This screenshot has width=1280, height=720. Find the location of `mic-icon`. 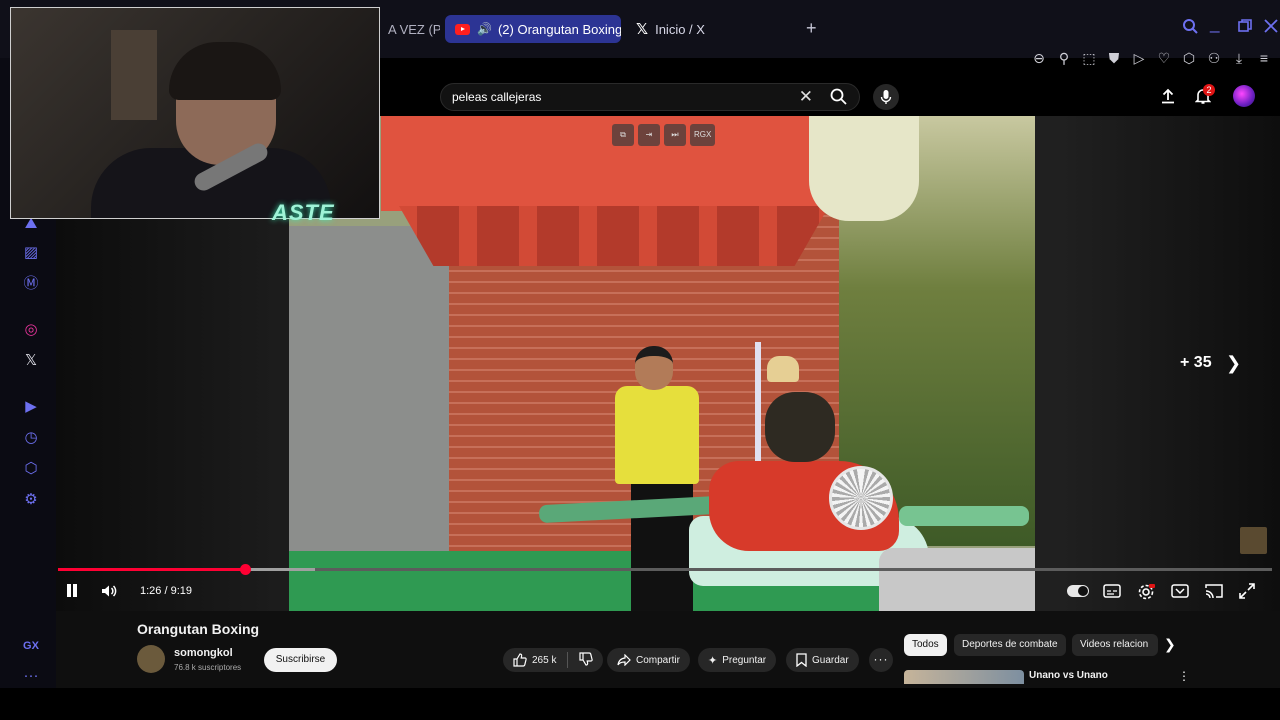

mic-icon is located at coordinates (886, 97).